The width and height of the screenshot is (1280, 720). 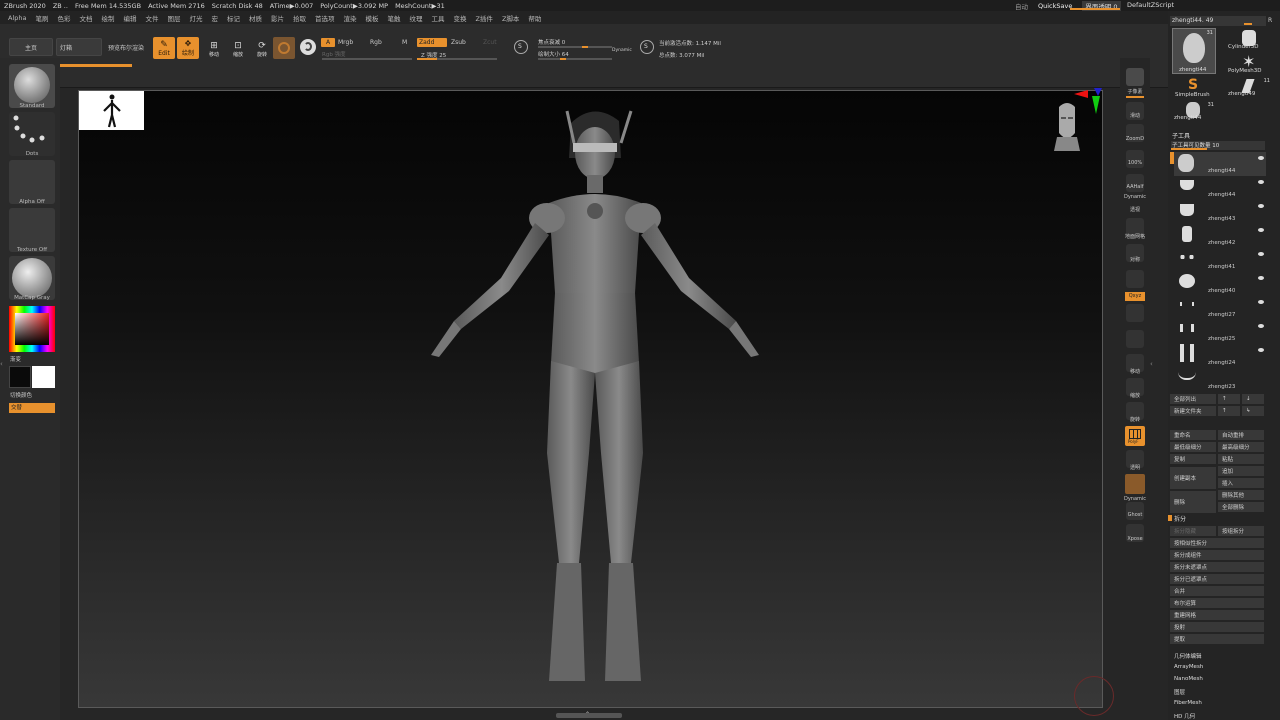 I want to click on extract-button: 提取, so click(x=1217, y=639).